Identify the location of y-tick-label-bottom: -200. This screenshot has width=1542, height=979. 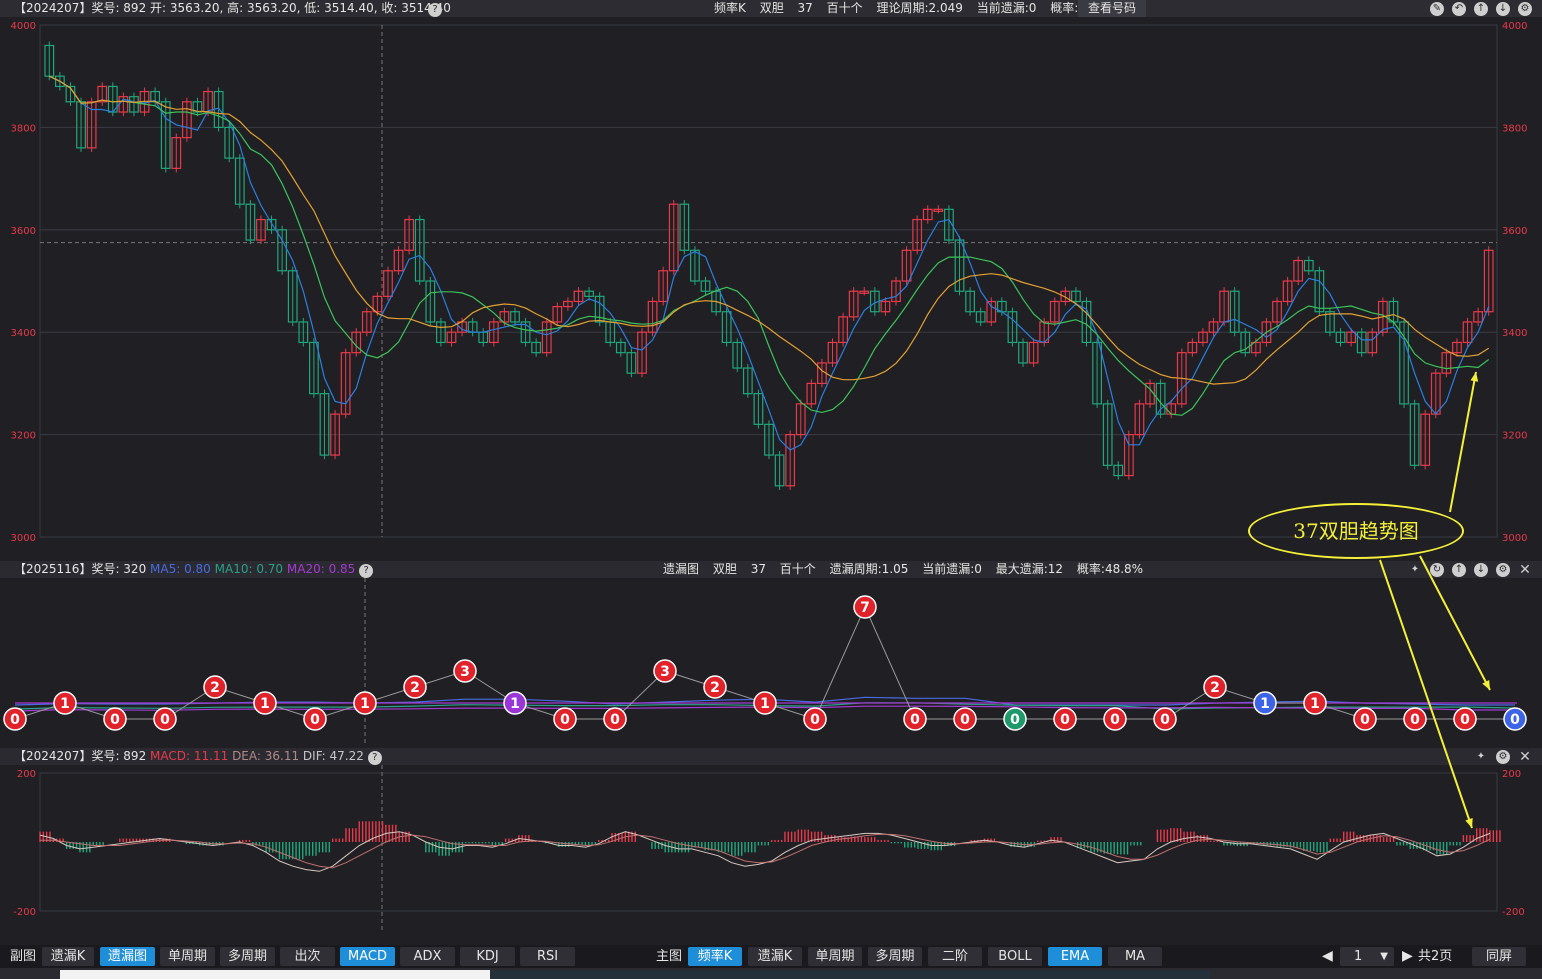
(24, 912).